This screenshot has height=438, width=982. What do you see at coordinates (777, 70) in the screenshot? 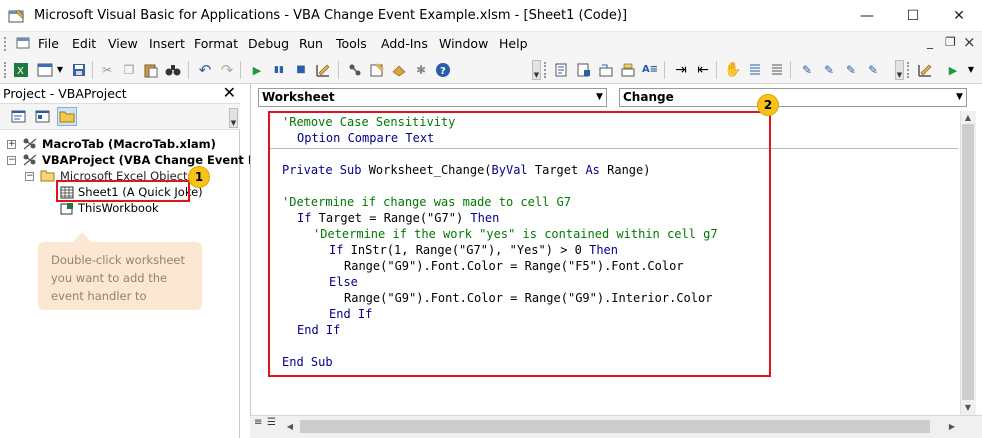
I see `uncomment-block-icon` at bounding box center [777, 70].